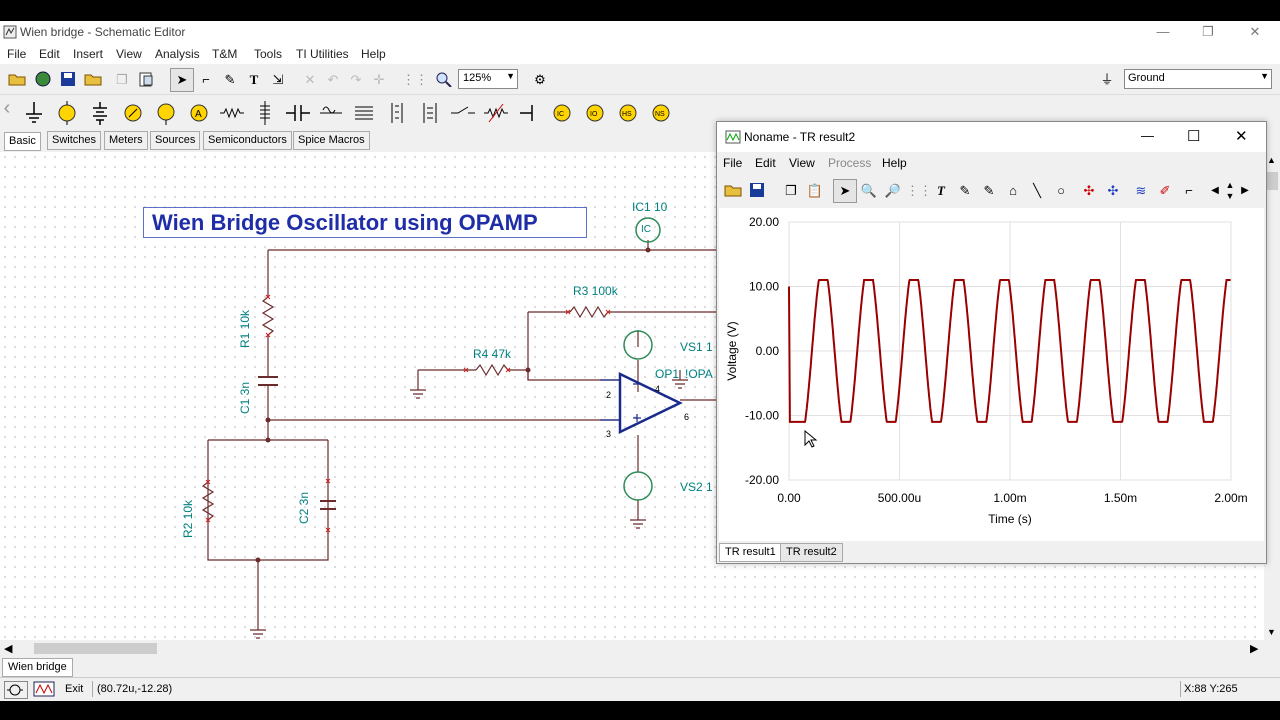 This screenshot has height=720, width=1280. What do you see at coordinates (1061, 191) in the screenshot?
I see `circle-tool-icon: ○` at bounding box center [1061, 191].